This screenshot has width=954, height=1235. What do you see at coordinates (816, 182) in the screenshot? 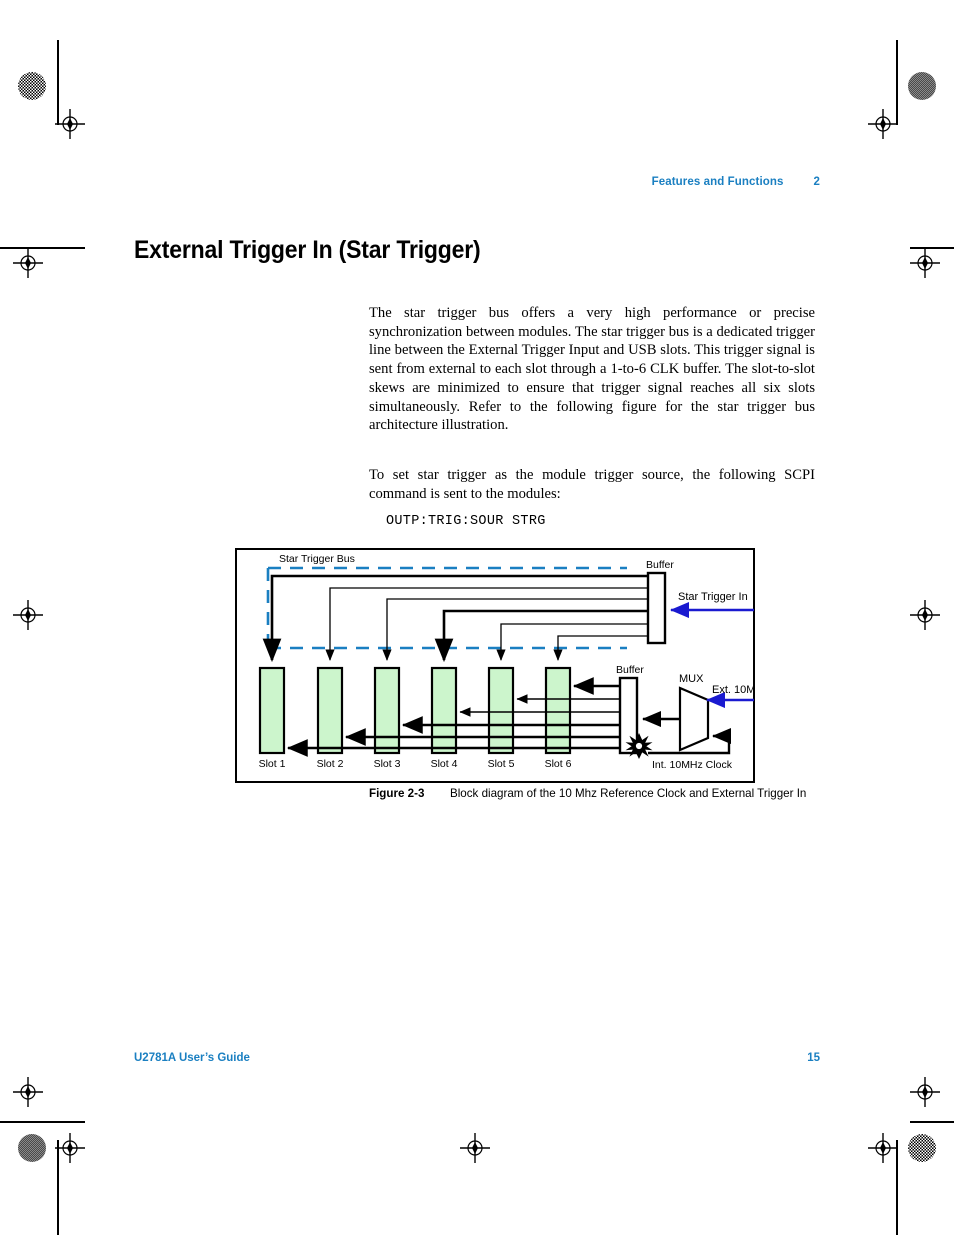
I see `running-header-chapter-number: 2` at bounding box center [816, 182].